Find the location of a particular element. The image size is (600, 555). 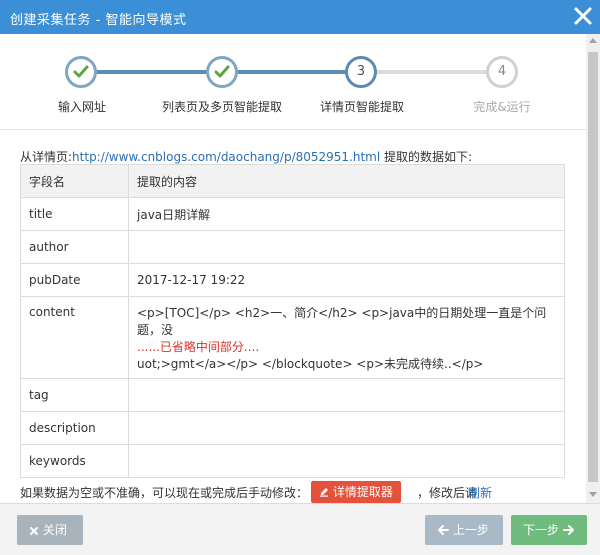

field-name: pubDate is located at coordinates (74, 280).